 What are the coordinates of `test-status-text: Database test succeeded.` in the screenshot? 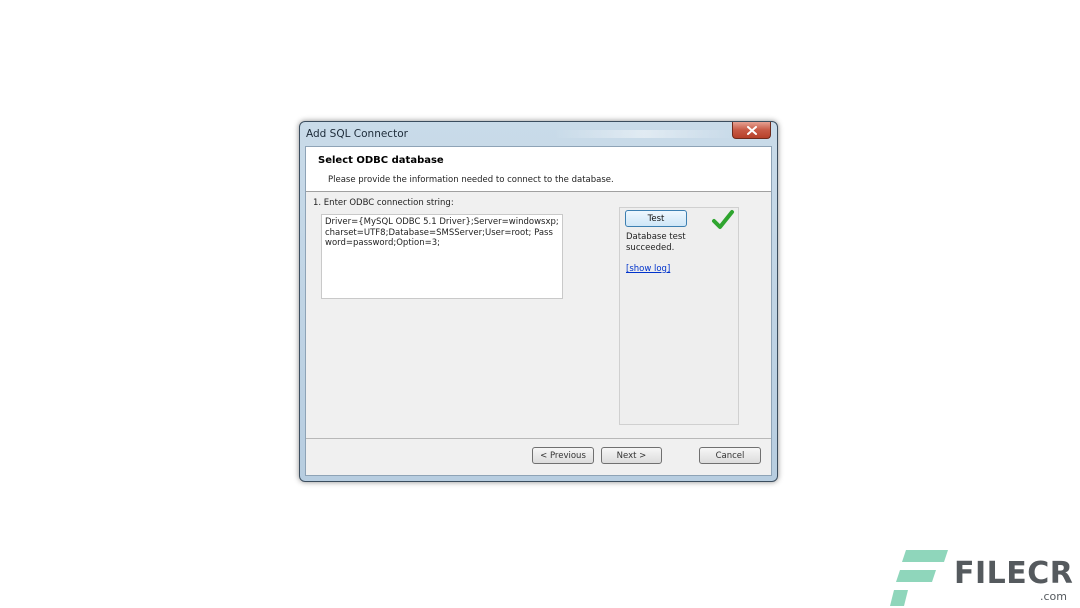 It's located at (656, 242).